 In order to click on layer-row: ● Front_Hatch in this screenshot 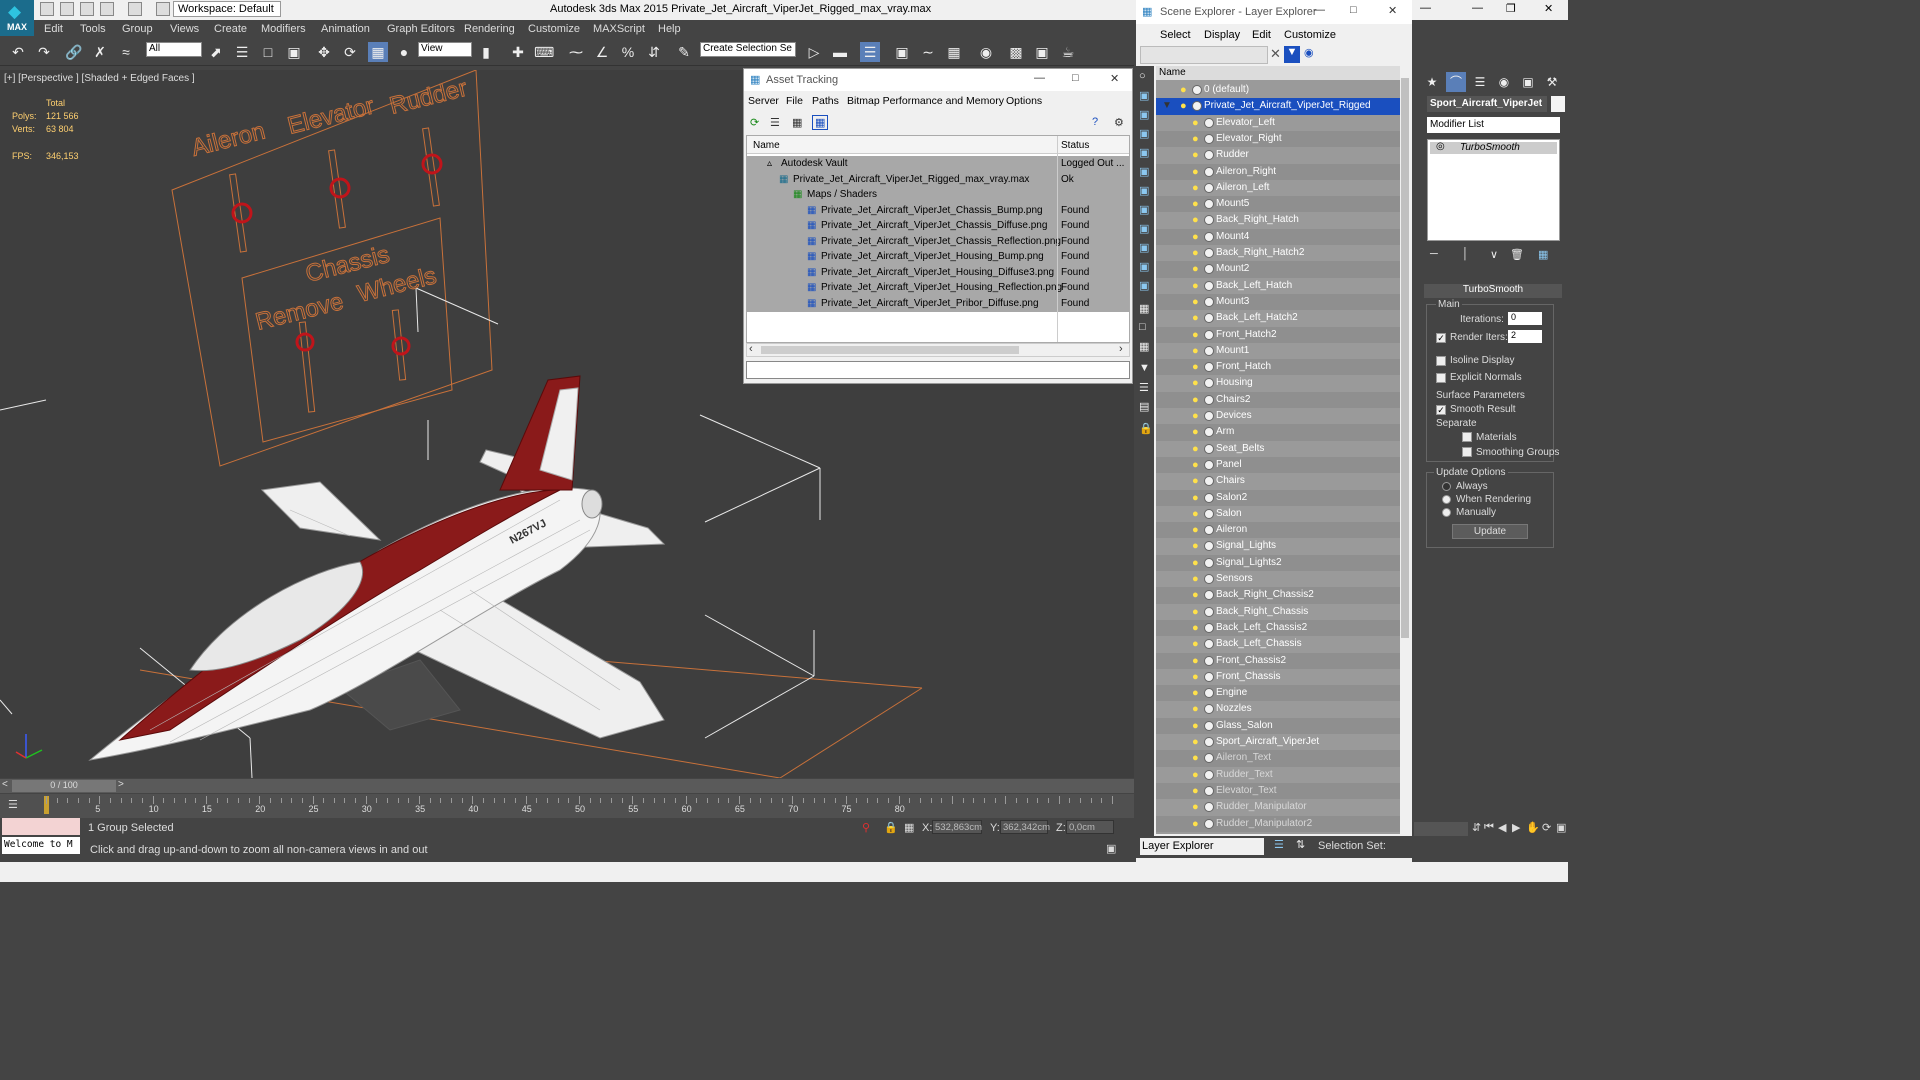, I will do `click(1278, 367)`.